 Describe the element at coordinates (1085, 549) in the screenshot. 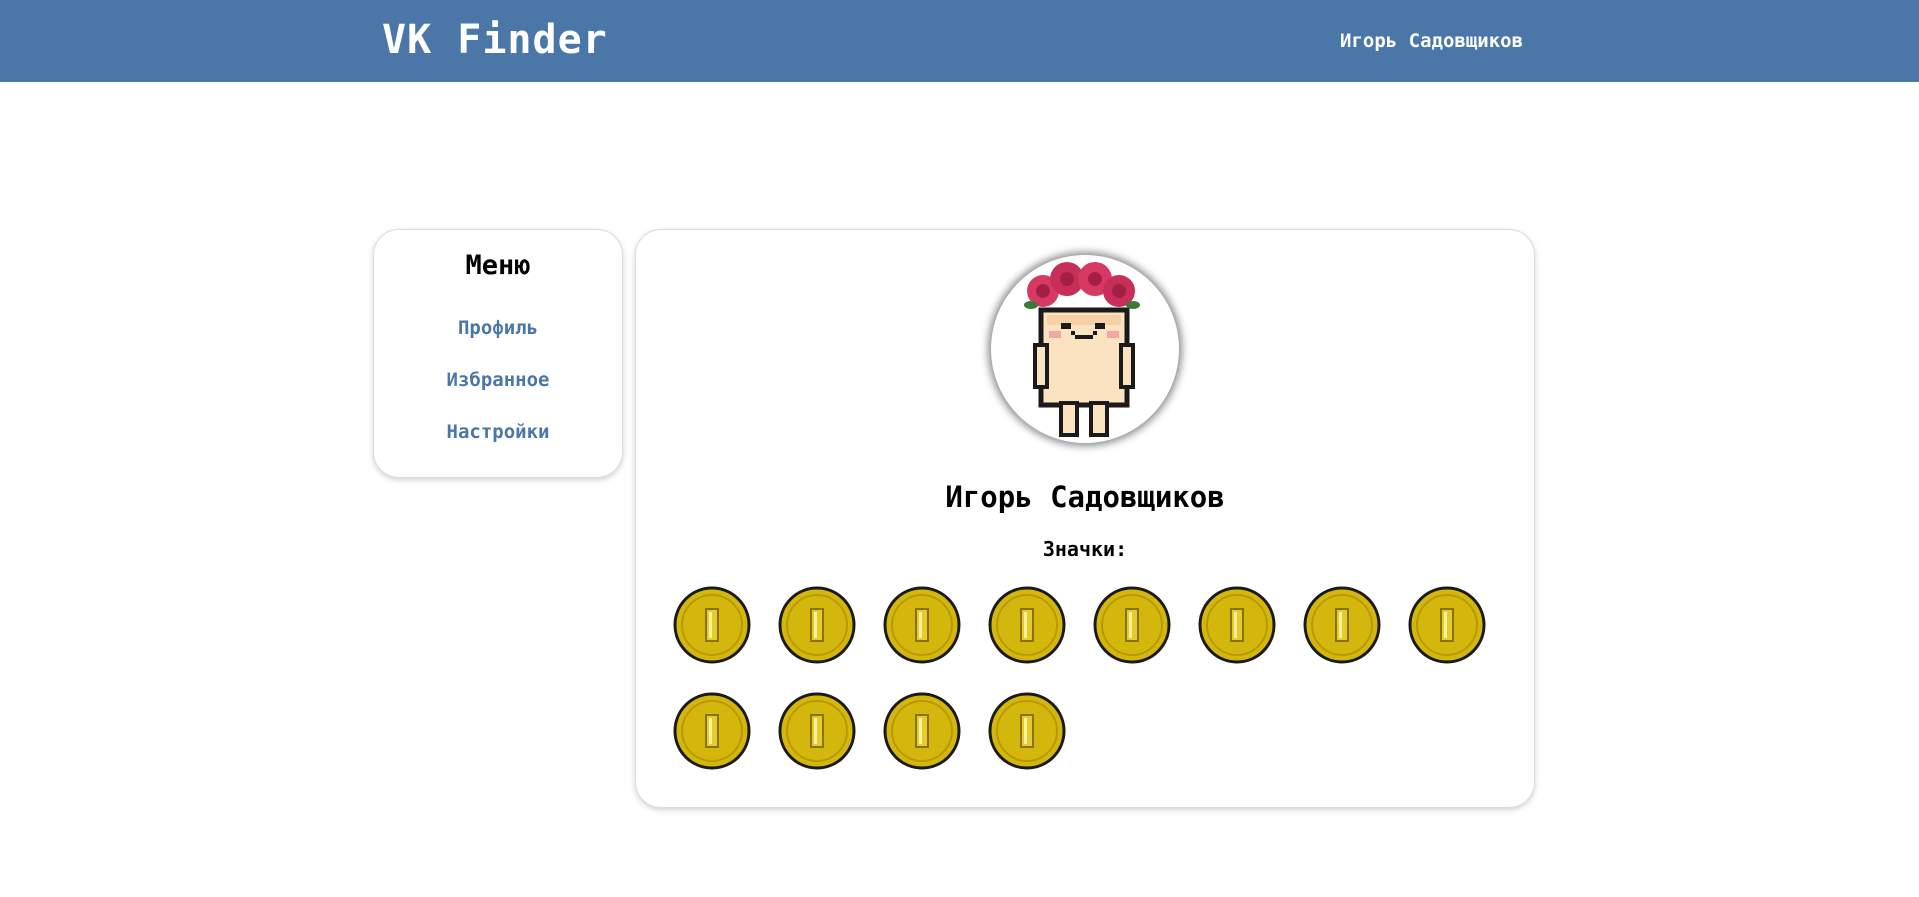

I see `badges-label: Значки:` at that location.